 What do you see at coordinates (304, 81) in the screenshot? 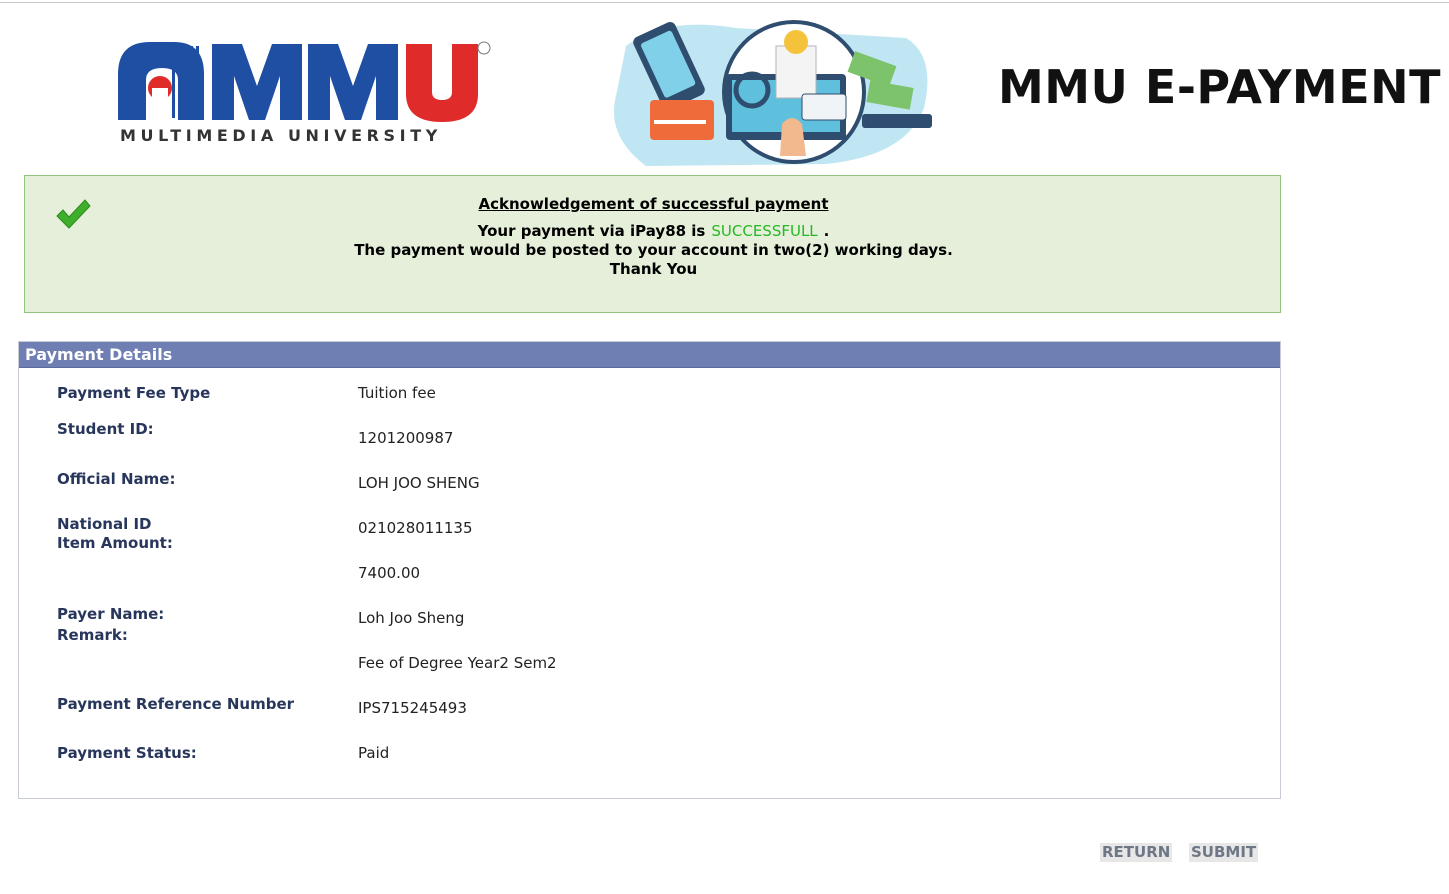
I see `mmu-logo-mark` at bounding box center [304, 81].